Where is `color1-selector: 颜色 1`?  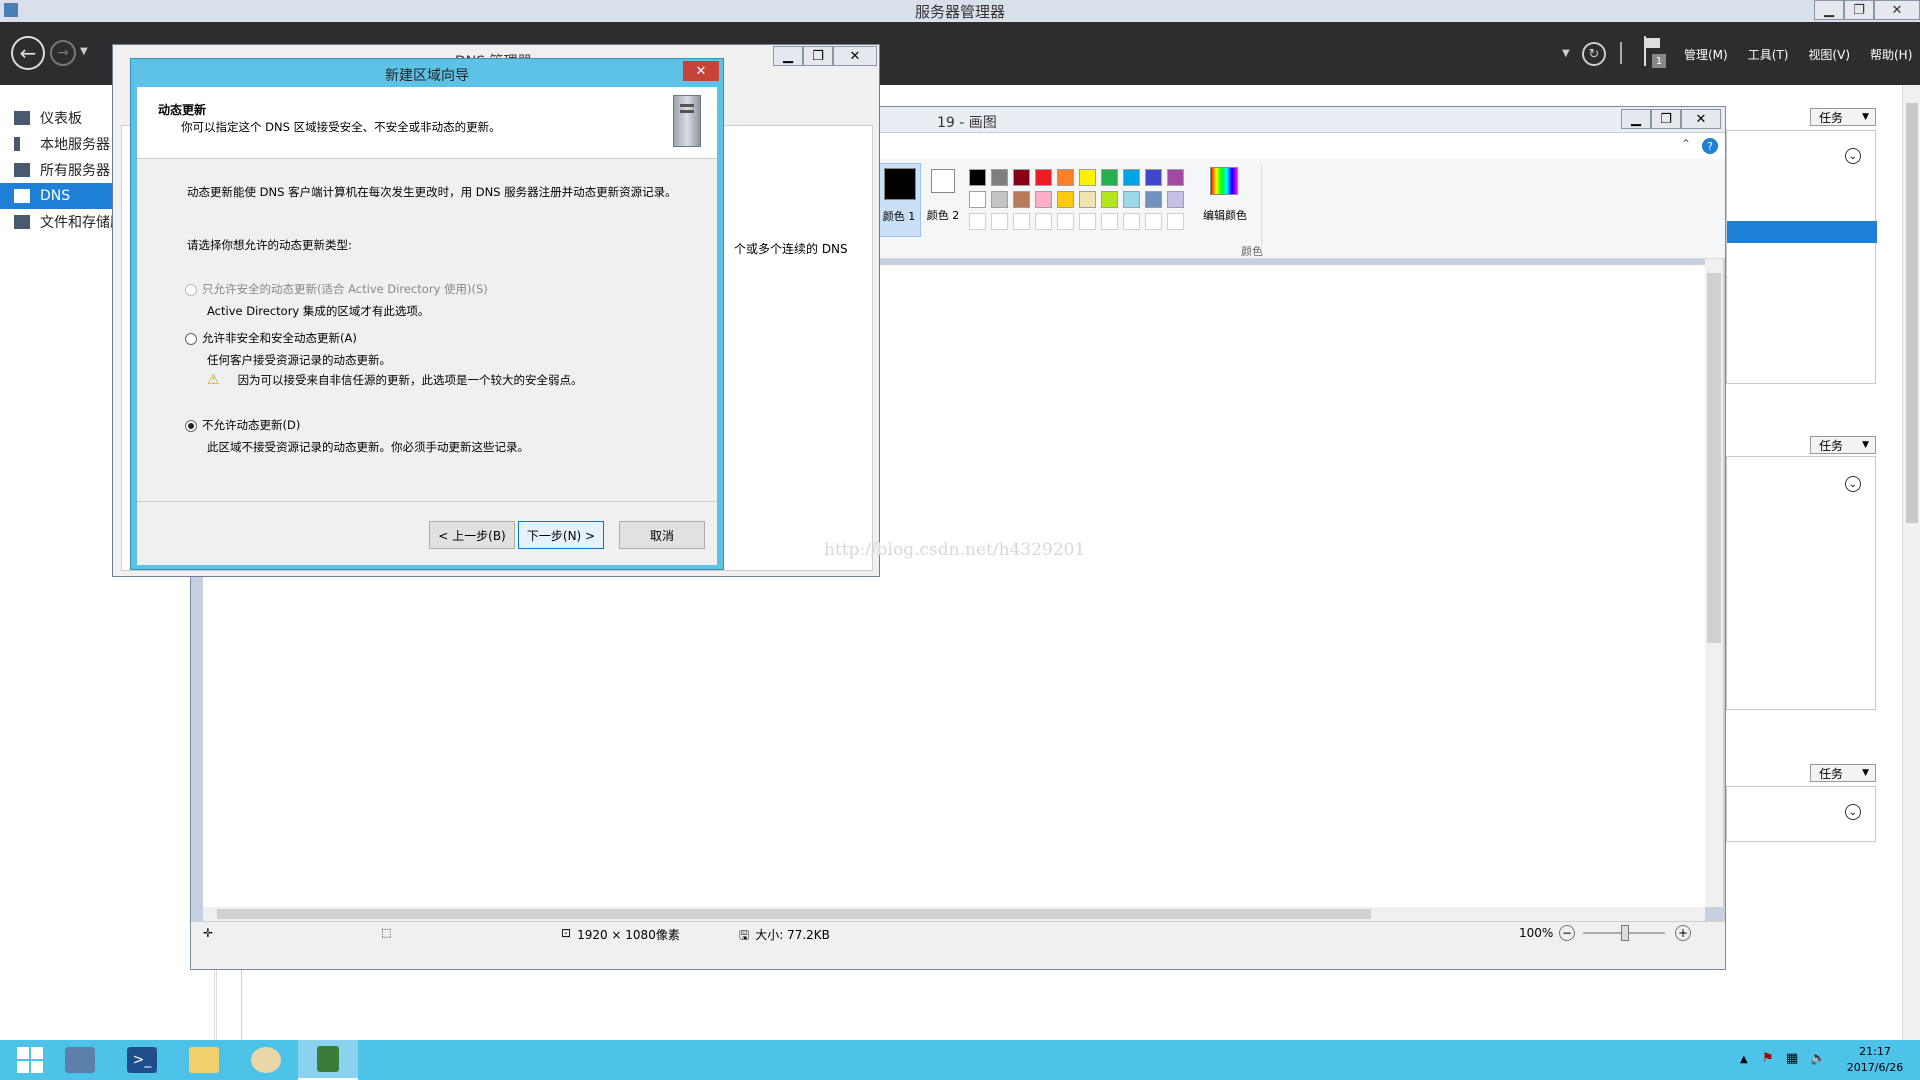 color1-selector: 颜色 1 is located at coordinates (899, 200).